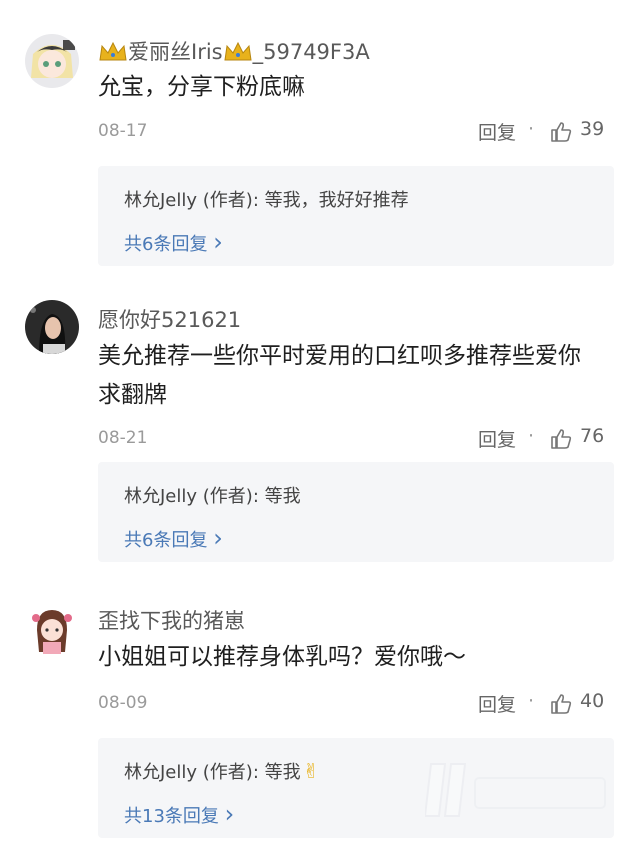 The image size is (640, 858). Describe the element at coordinates (311, 771) in the screenshot. I see `victory-hand-emoji: ✌` at that location.